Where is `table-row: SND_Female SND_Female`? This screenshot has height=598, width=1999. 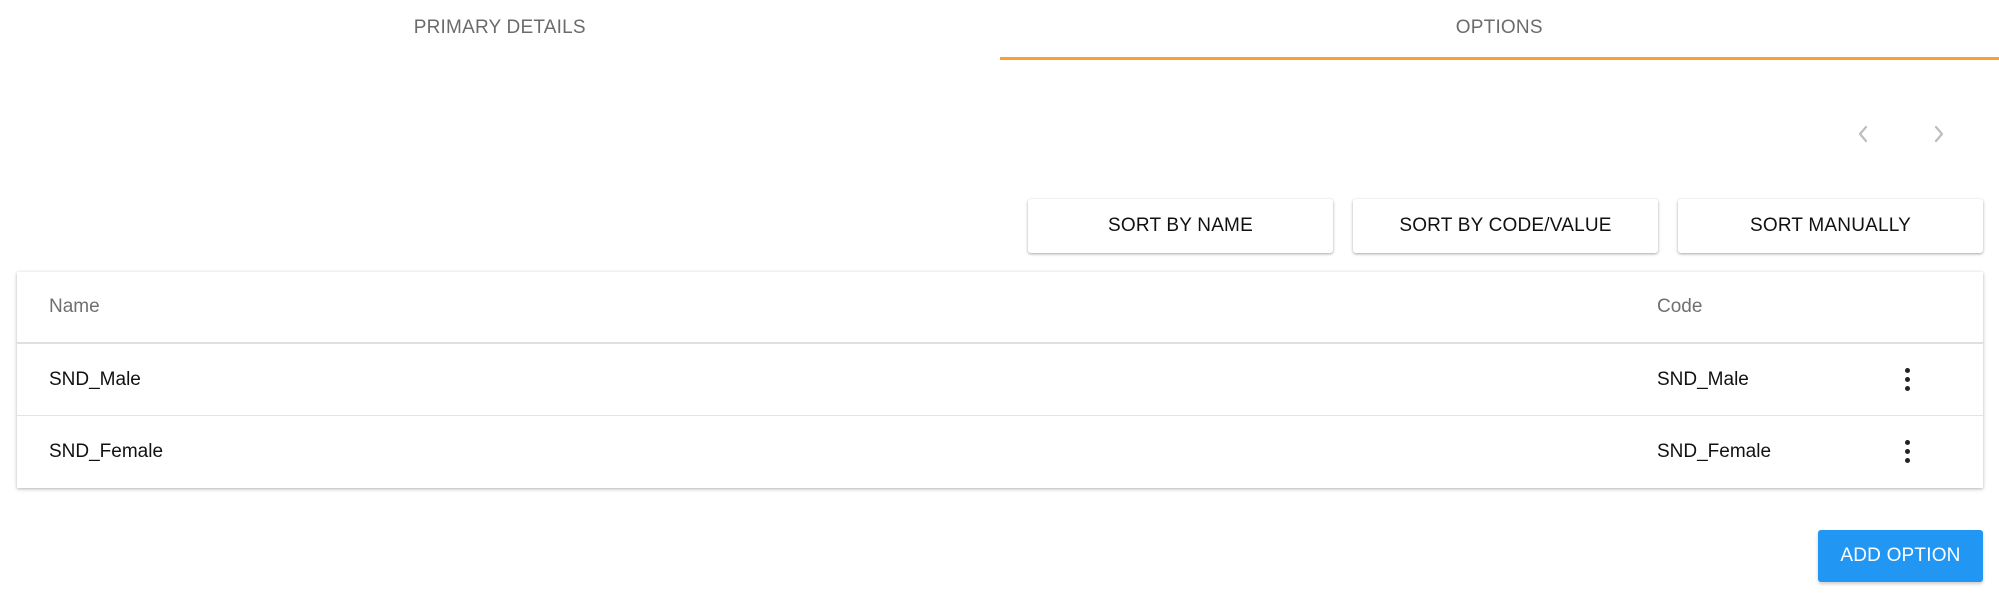
table-row: SND_Female SND_Female is located at coordinates (1000, 451).